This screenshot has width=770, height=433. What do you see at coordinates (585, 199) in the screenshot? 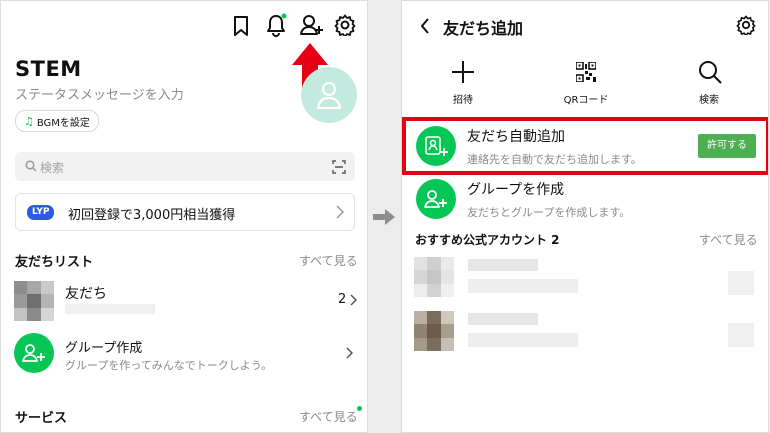
I see `create-group-row: グループを作成 友だちとグループを作成します。` at bounding box center [585, 199].